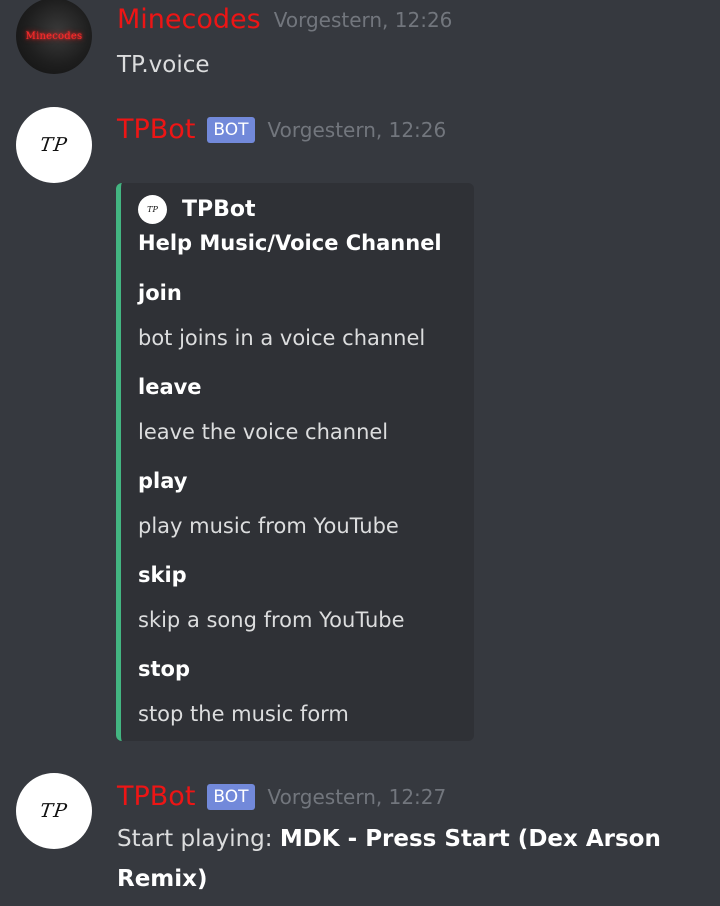 The image size is (720, 906). Describe the element at coordinates (162, 575) in the screenshot. I see `embed-field-name: skip` at that location.